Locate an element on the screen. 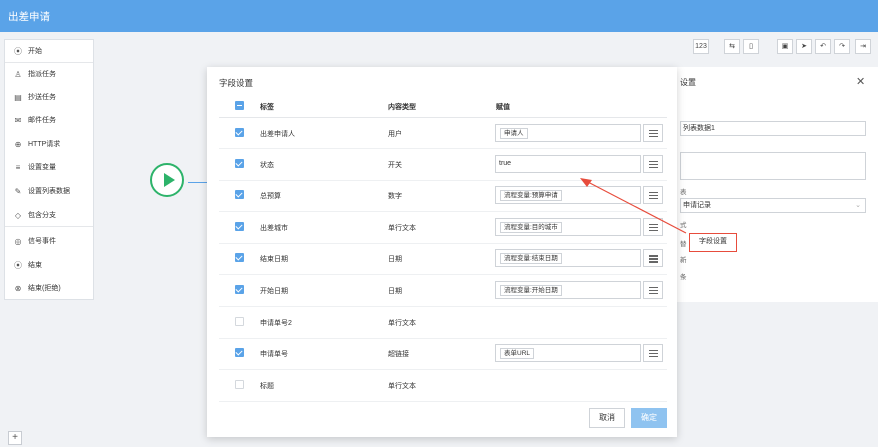  send-icon: ➤ is located at coordinates (804, 46).